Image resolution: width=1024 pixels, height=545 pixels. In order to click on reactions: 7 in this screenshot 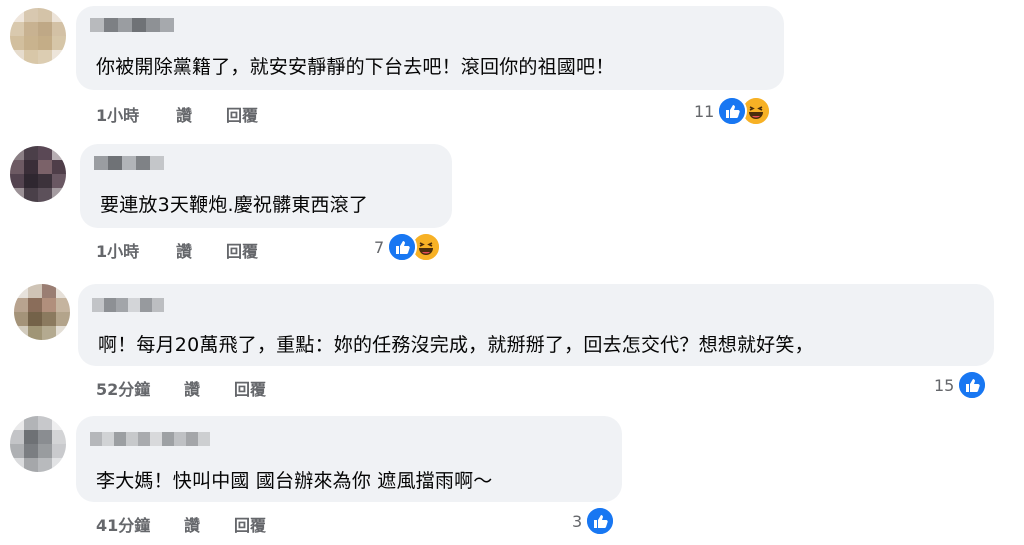, I will do `click(408, 247)`.